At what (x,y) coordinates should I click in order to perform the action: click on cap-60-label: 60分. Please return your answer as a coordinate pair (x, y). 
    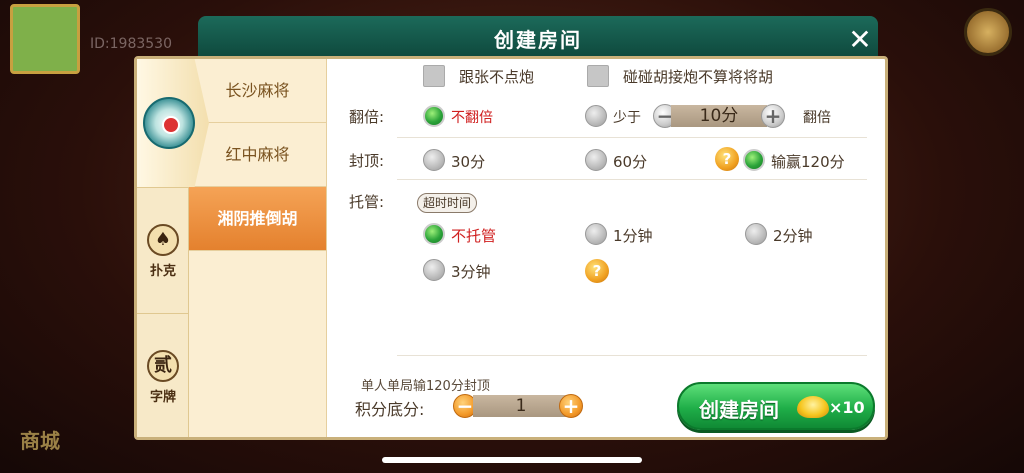
    Looking at the image, I should click on (630, 162).